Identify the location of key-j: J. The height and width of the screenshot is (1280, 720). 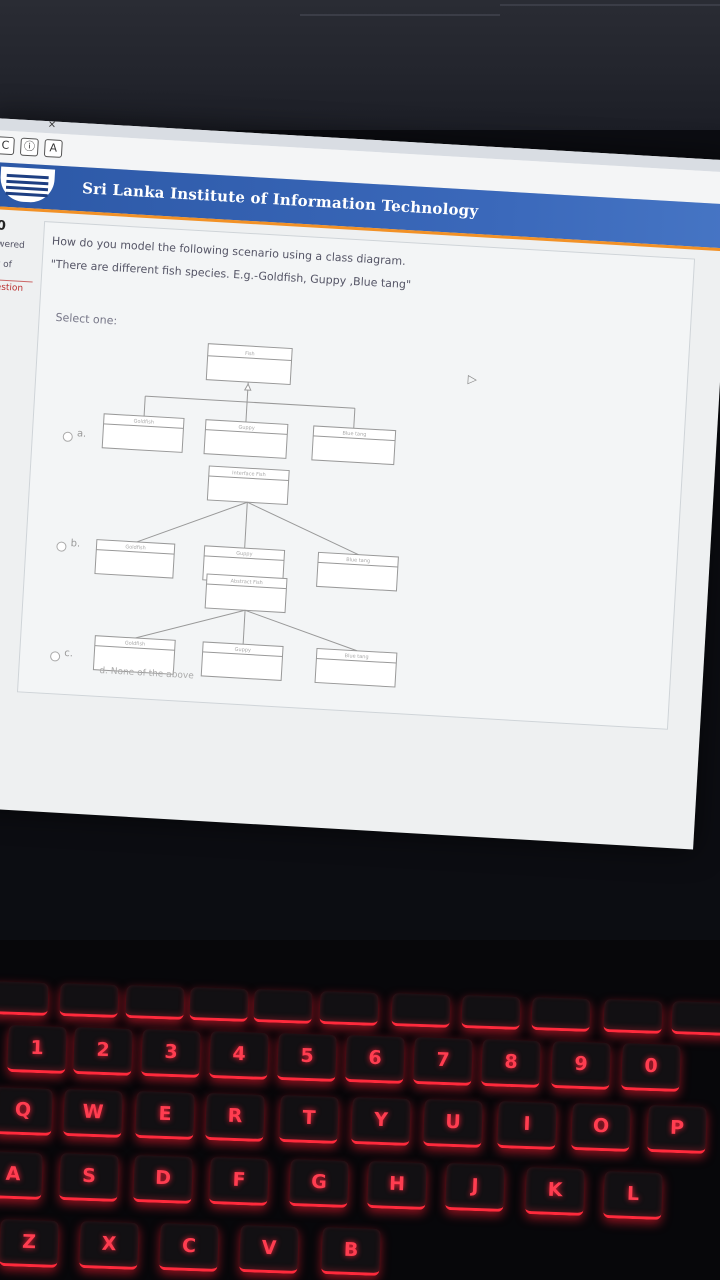
(475, 1187).